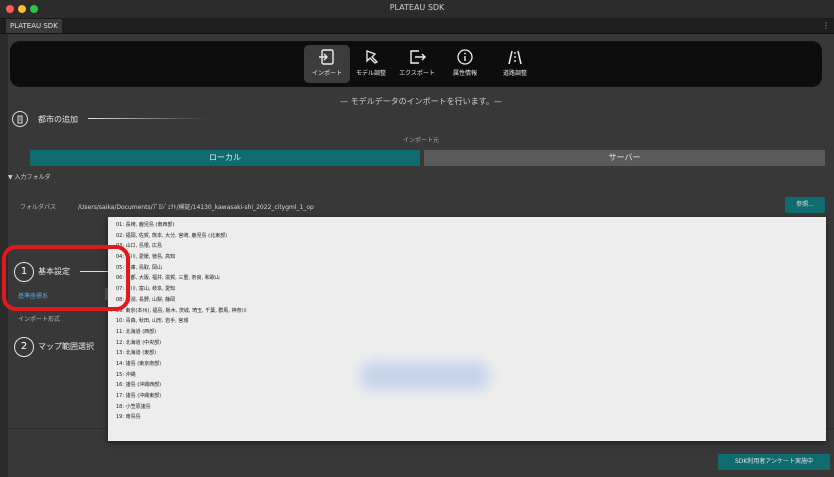  What do you see at coordinates (133, 406) in the screenshot?
I see `crs-option-label: 18: 小笠原諸島` at bounding box center [133, 406].